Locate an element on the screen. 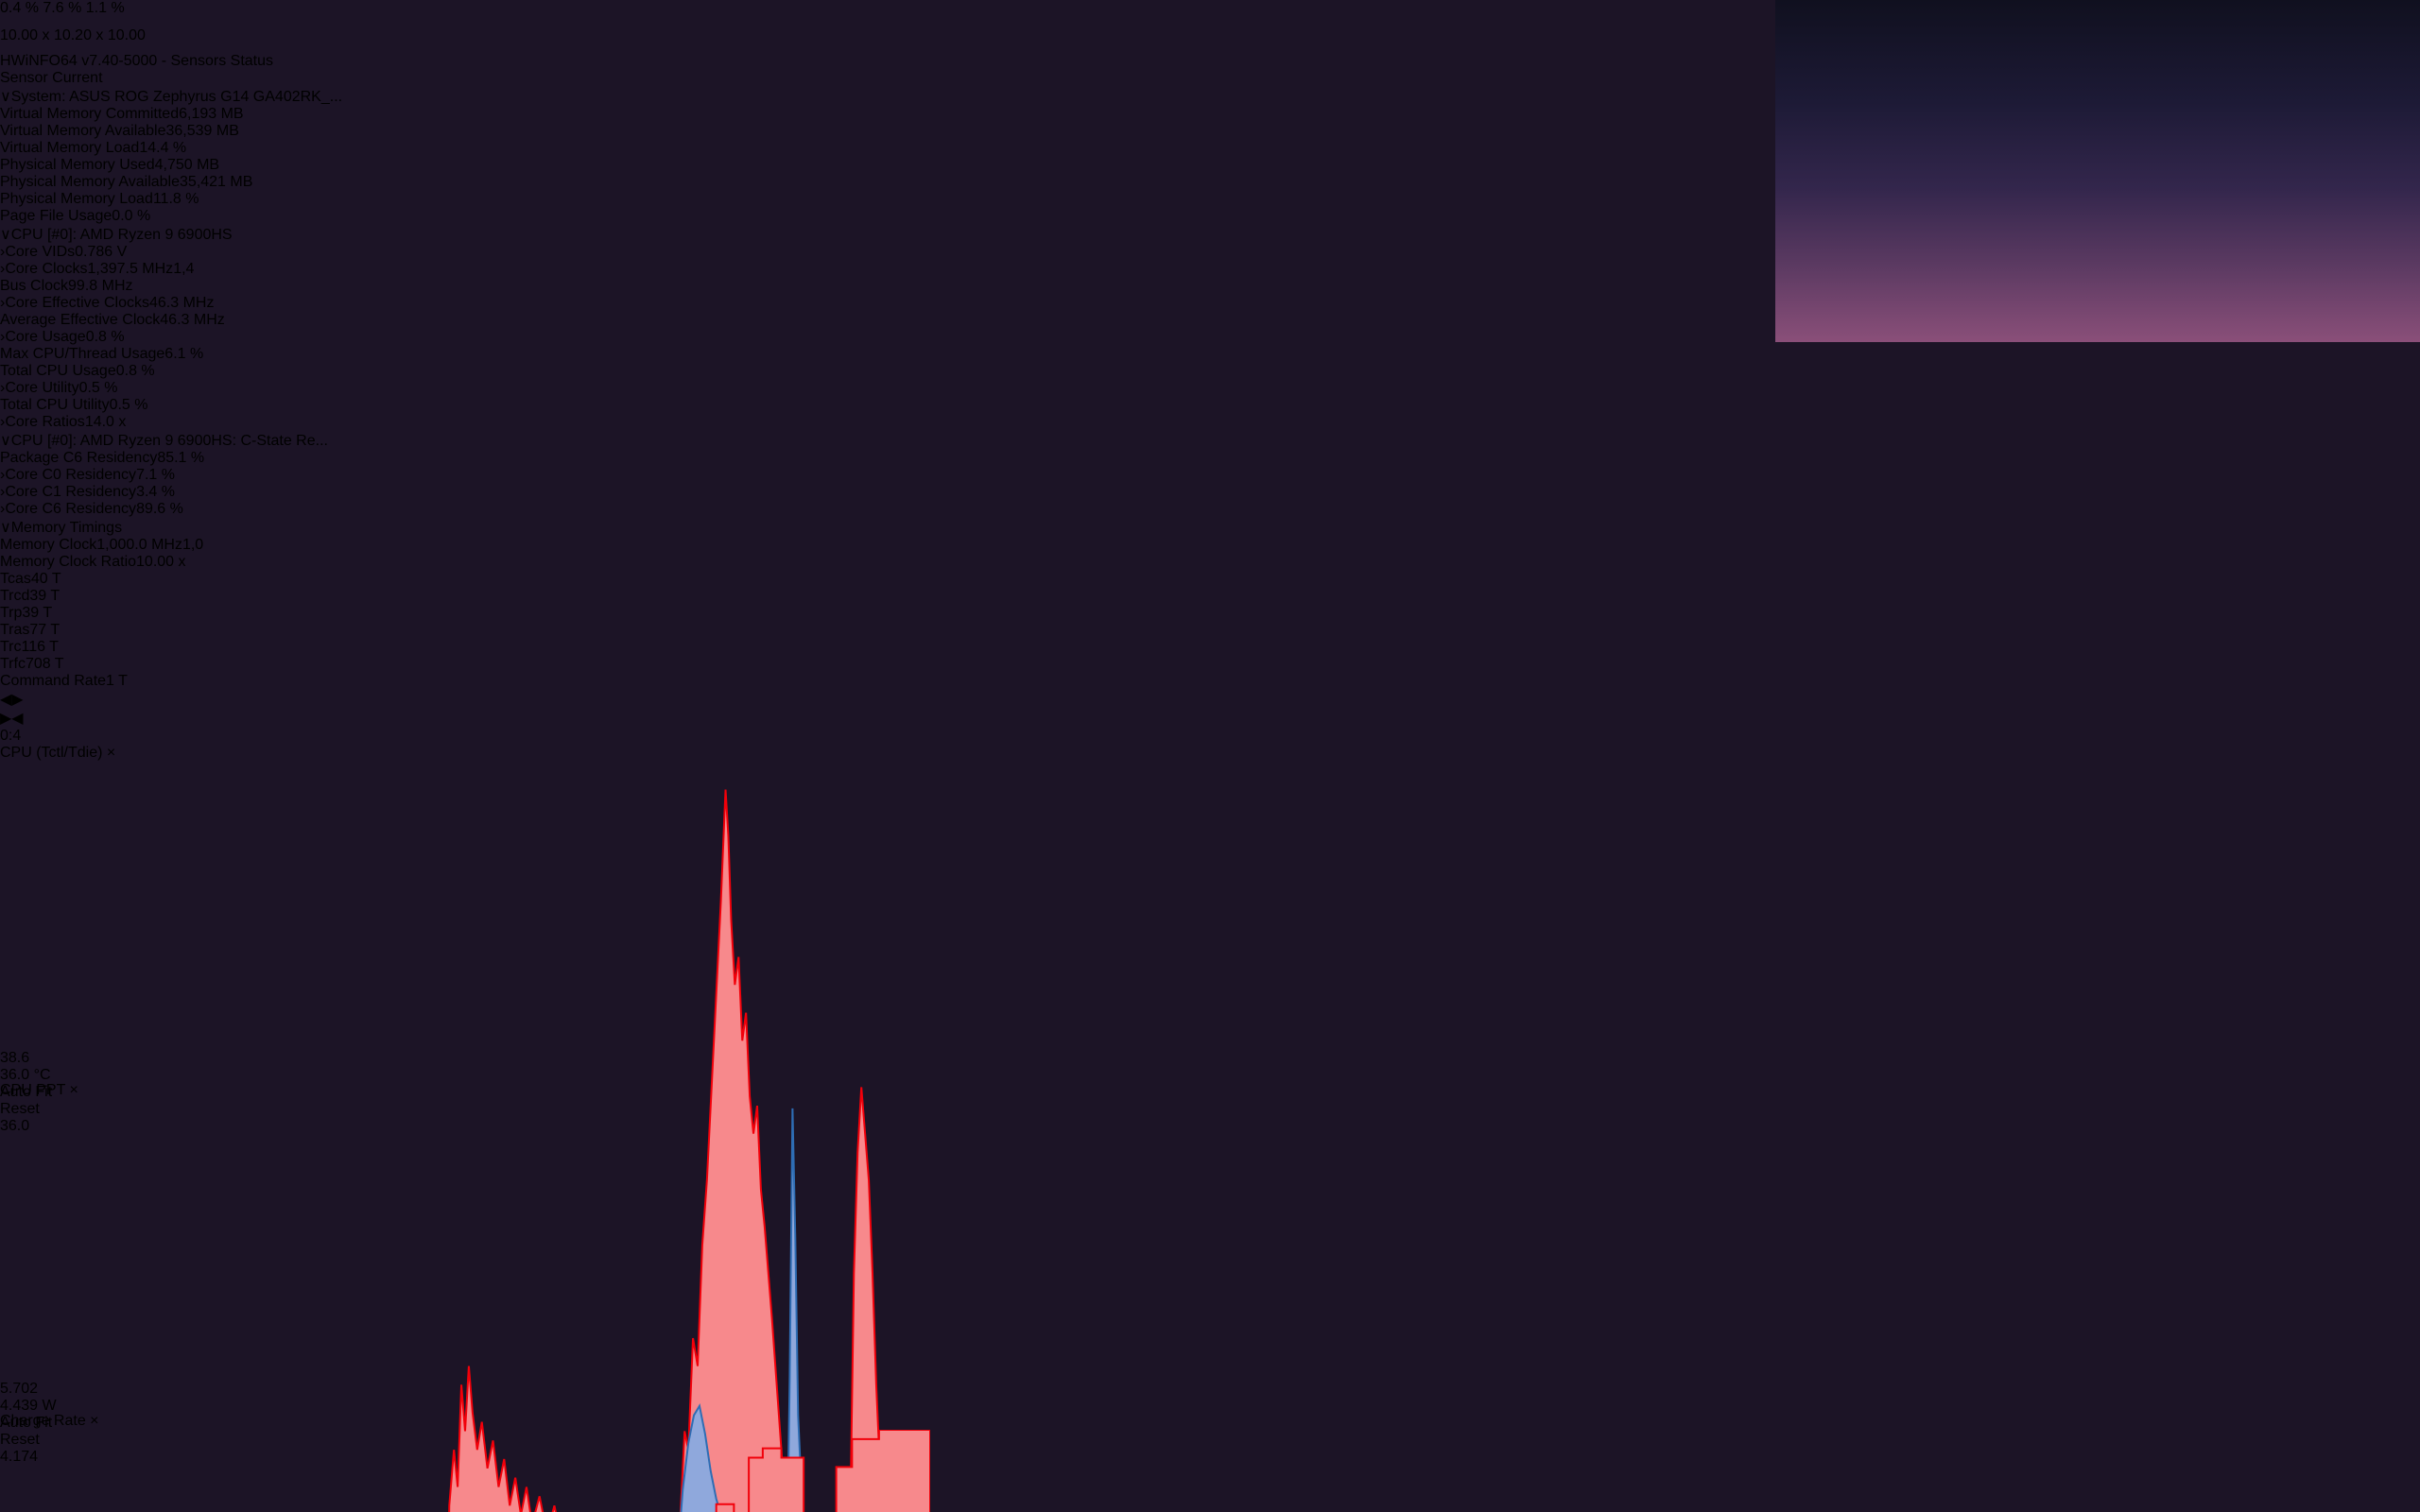 This screenshot has width=2420, height=1512. sensor-current-value: 14.0 x is located at coordinates (105, 422).